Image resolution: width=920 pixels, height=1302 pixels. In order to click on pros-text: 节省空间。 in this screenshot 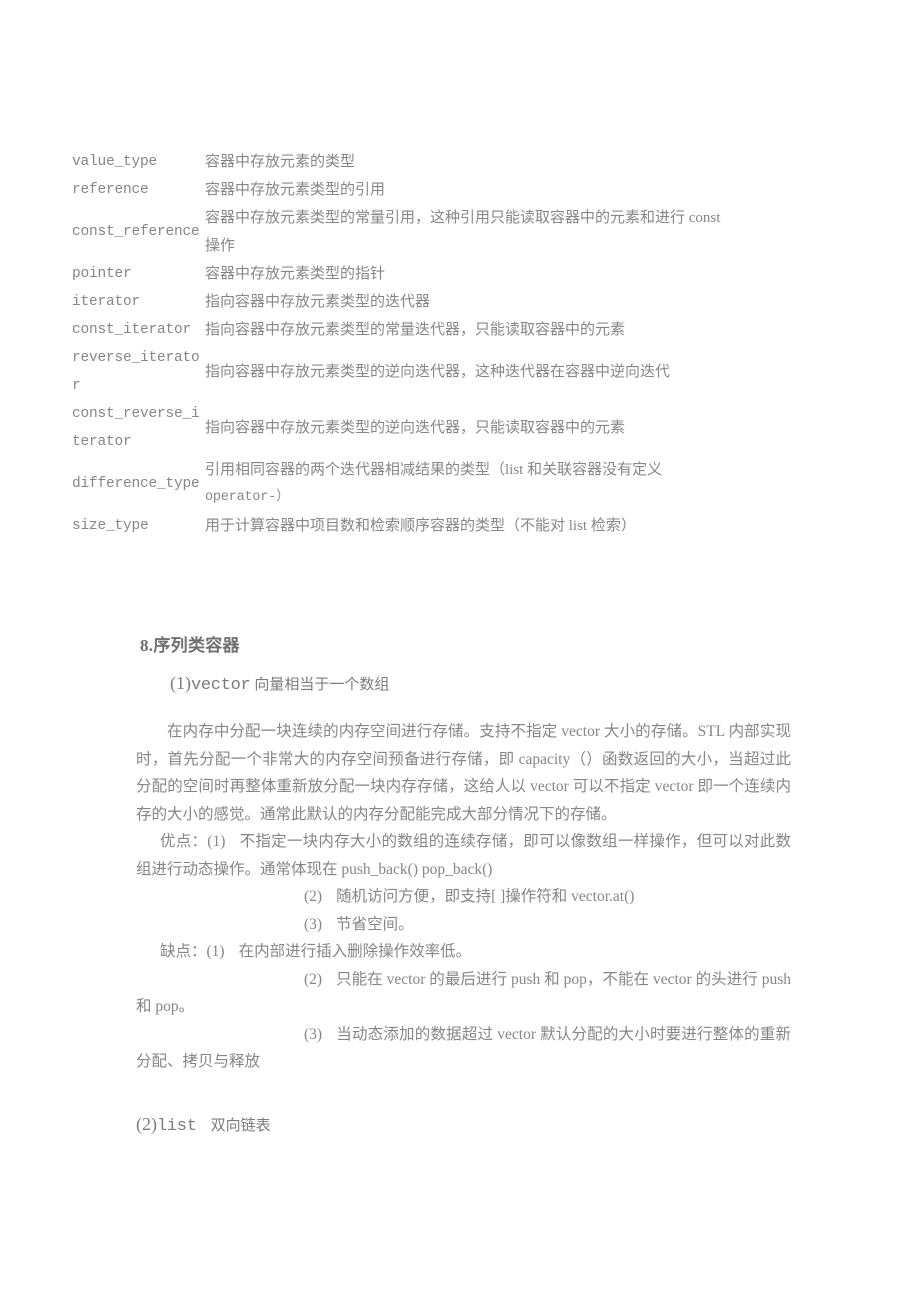, I will do `click(375, 924)`.